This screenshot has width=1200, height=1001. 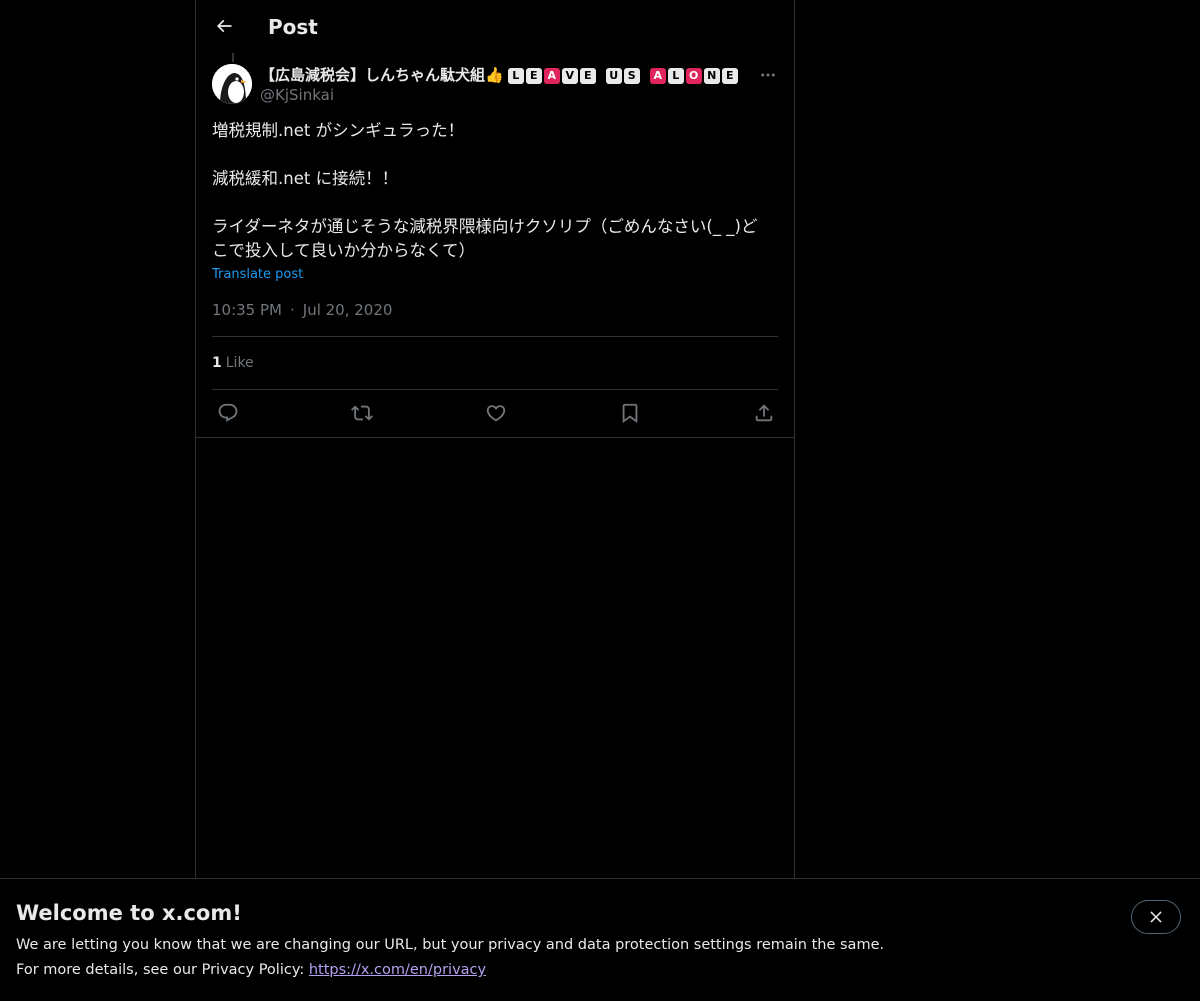 I want to click on more-options-button, so click(x=768, y=75).